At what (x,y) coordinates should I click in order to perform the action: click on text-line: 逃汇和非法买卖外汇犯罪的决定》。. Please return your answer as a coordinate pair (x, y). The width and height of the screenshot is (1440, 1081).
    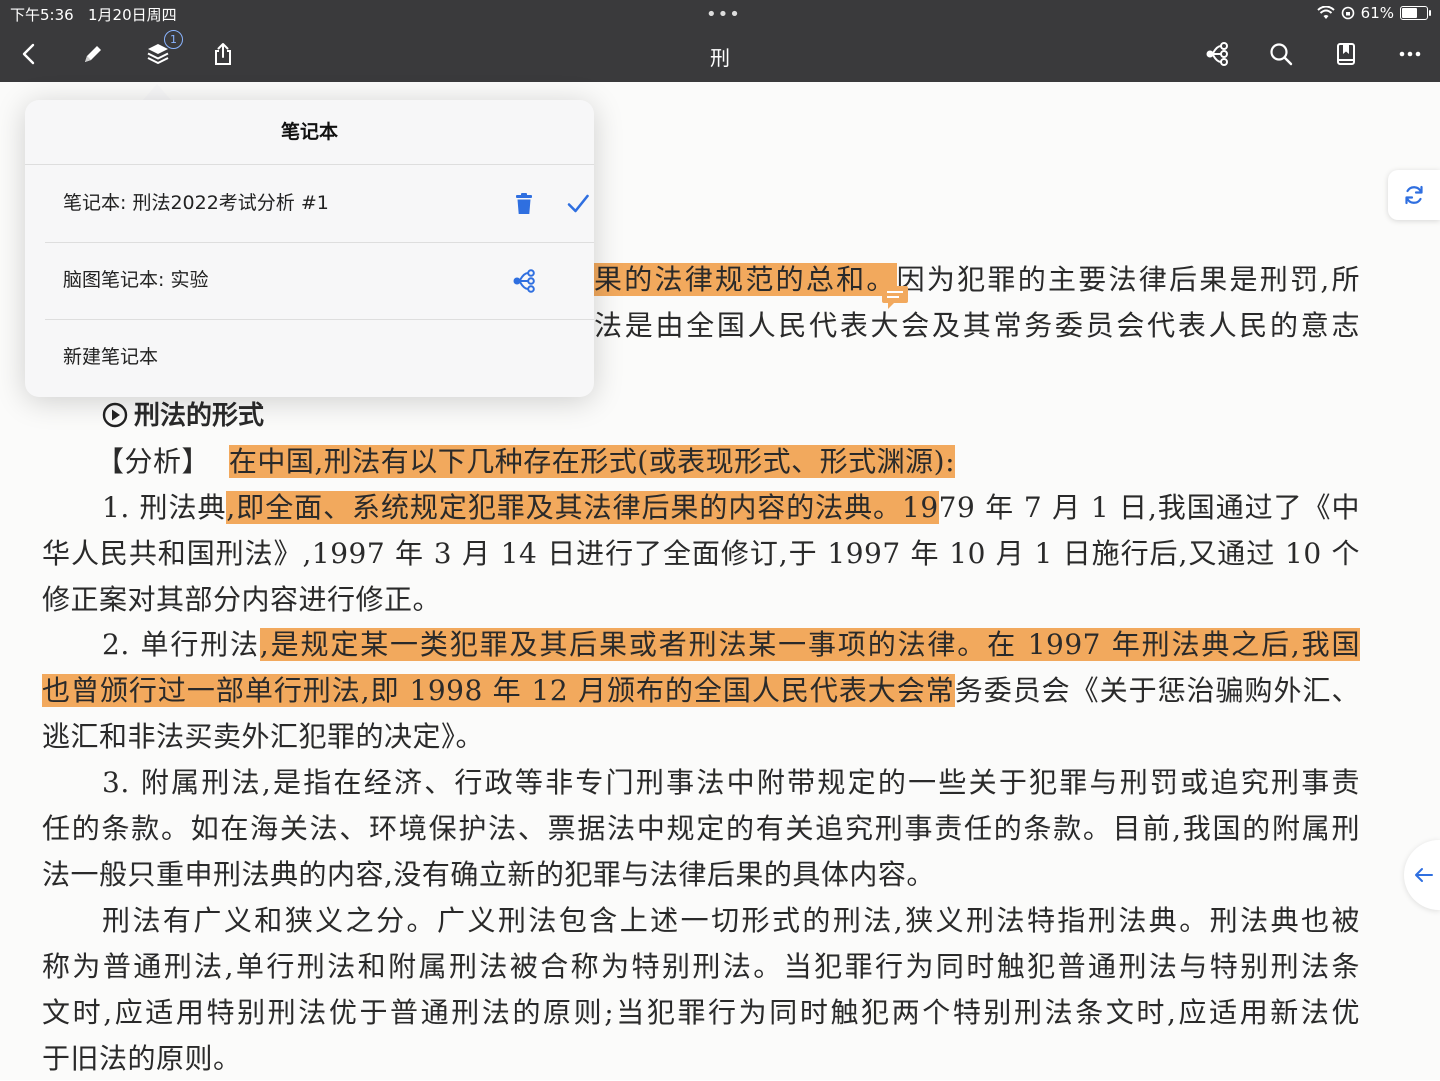
    Looking at the image, I should click on (263, 736).